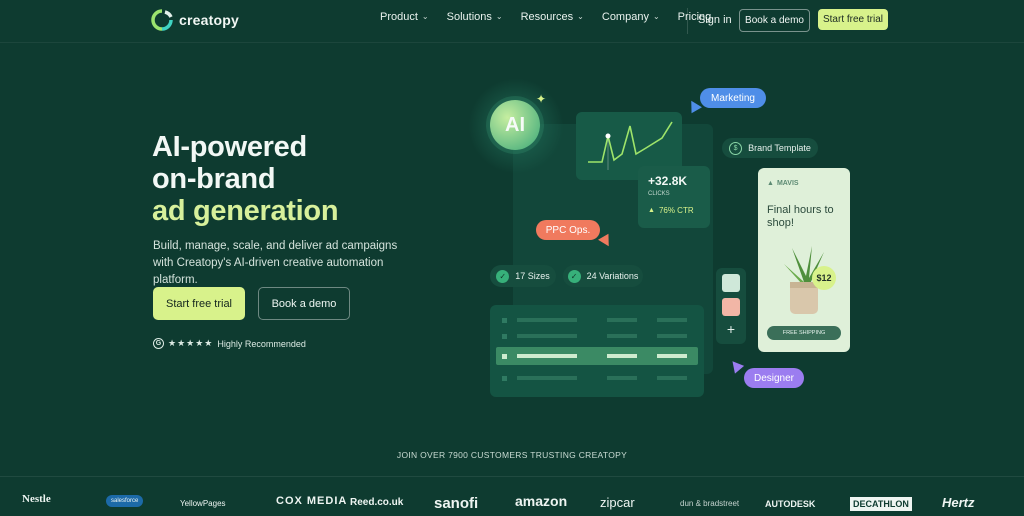 The image size is (1024, 516). Describe the element at coordinates (787, 183) in the screenshot. I see `ad-brand-text: MAVIS` at that location.